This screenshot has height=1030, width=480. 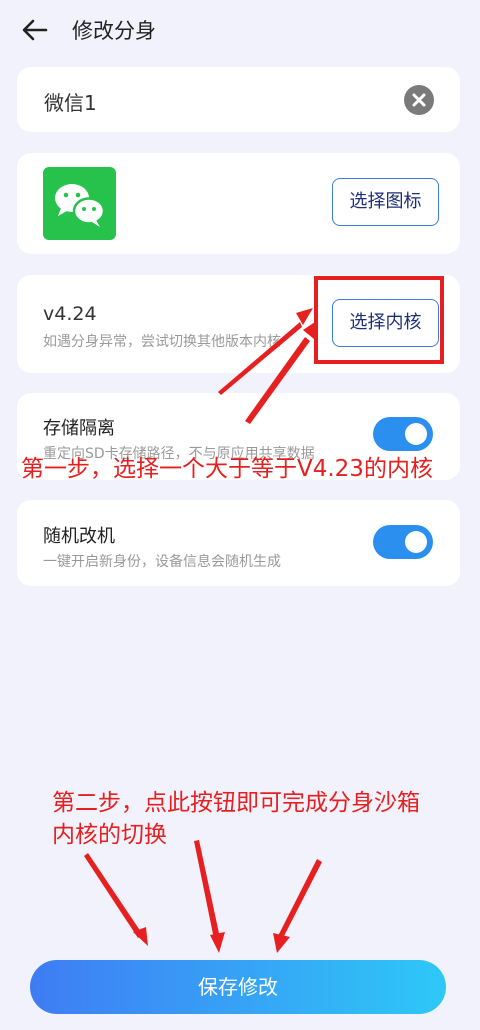 What do you see at coordinates (109, 835) in the screenshot?
I see `step2-annotation-line2: 内核的切换` at bounding box center [109, 835].